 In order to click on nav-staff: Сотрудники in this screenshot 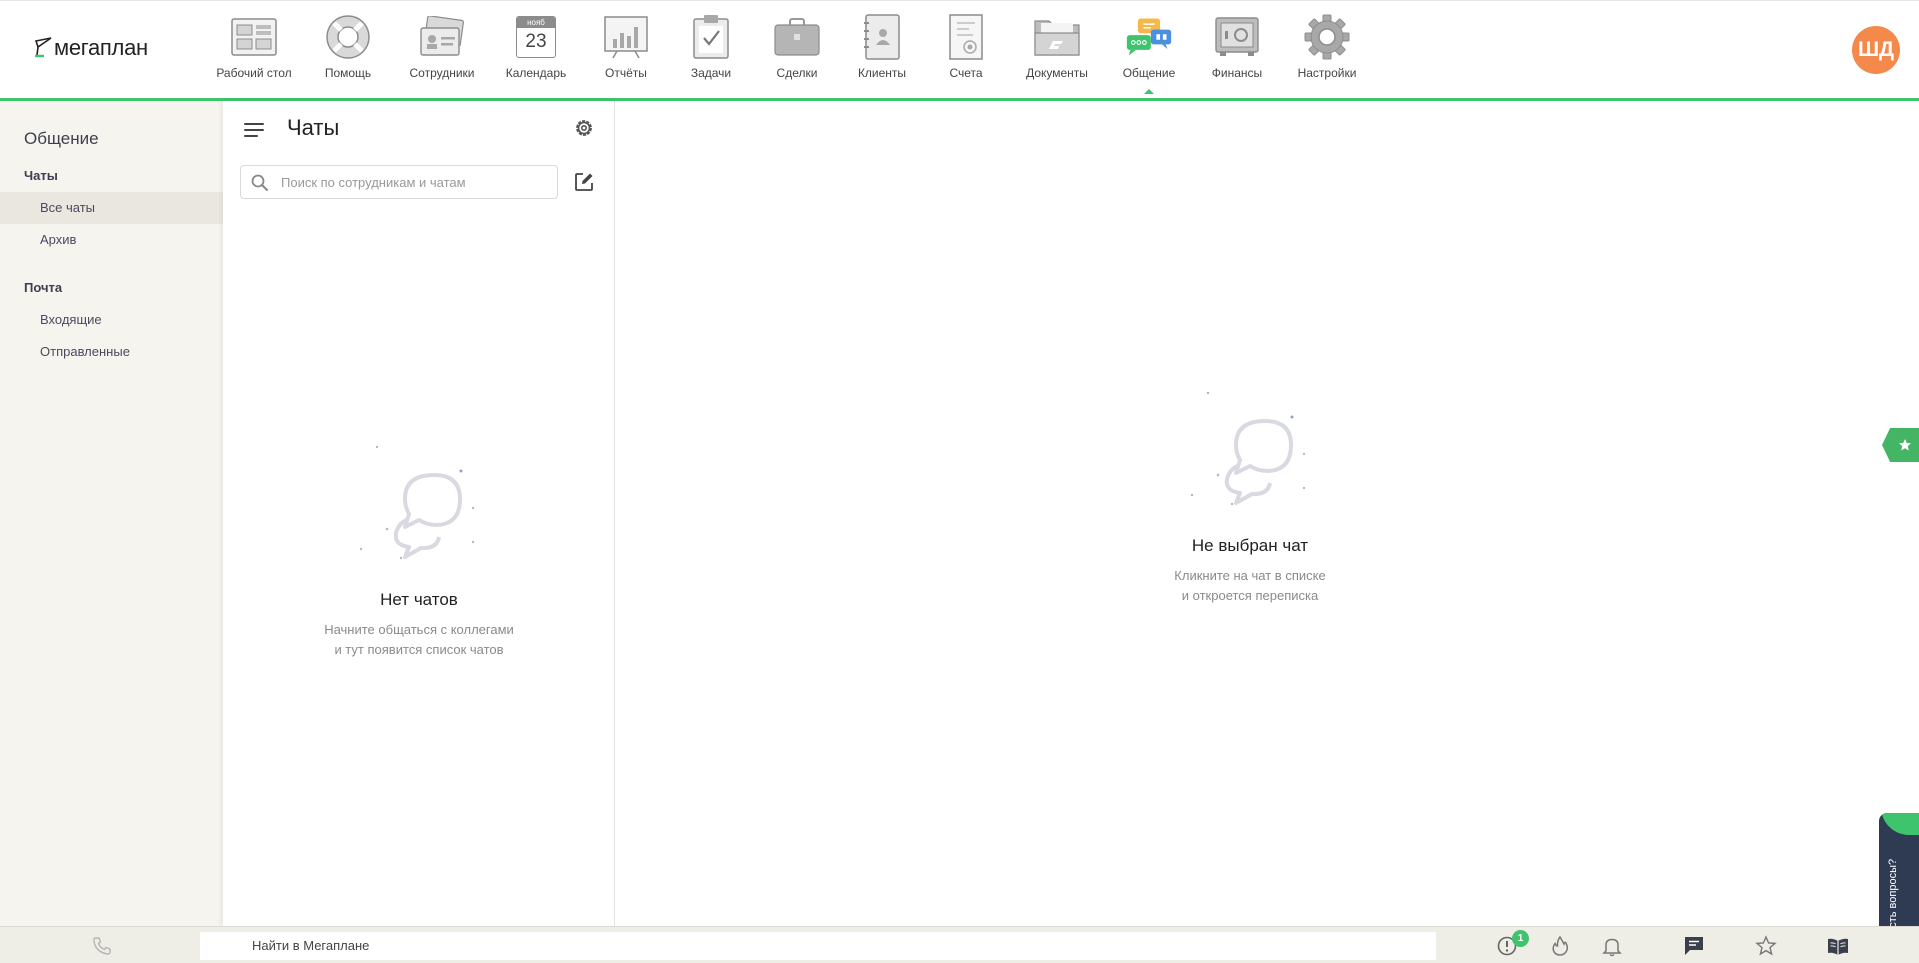, I will do `click(442, 46)`.